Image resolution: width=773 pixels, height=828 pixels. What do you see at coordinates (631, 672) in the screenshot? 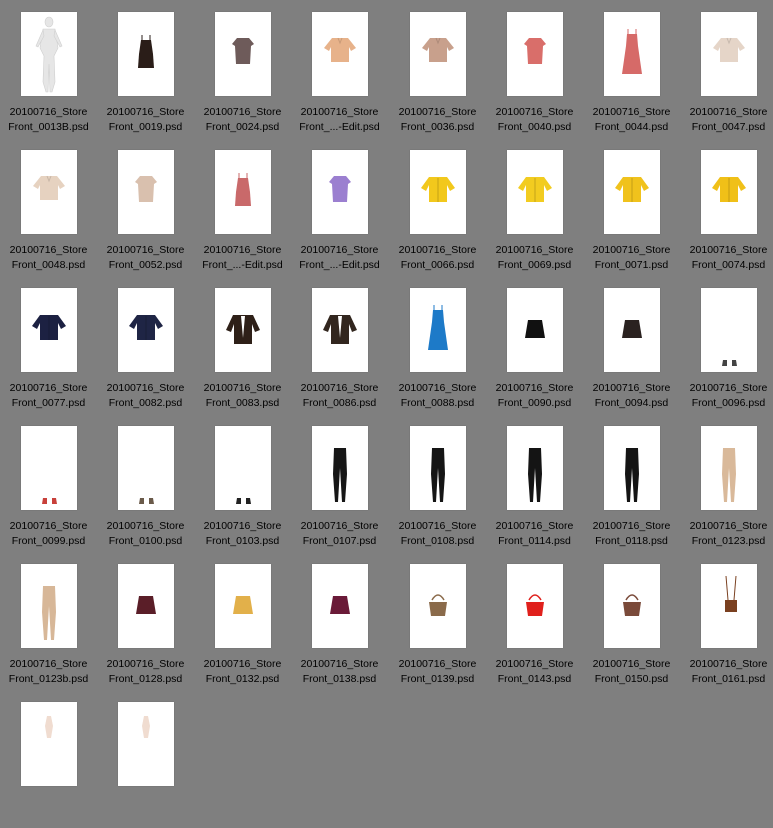
I see `file-name-label: 20100716_Store Front_0150.psd` at bounding box center [631, 672].